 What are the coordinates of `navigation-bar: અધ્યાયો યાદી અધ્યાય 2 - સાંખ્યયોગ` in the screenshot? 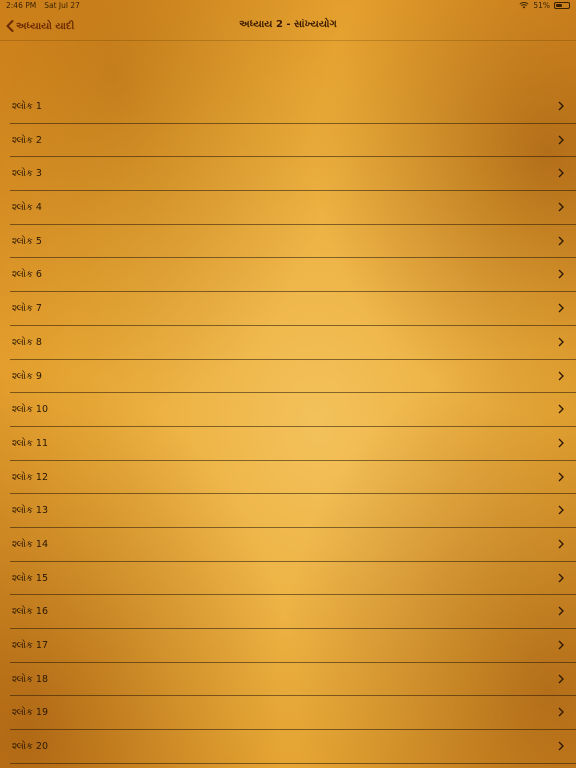 It's located at (288, 26).